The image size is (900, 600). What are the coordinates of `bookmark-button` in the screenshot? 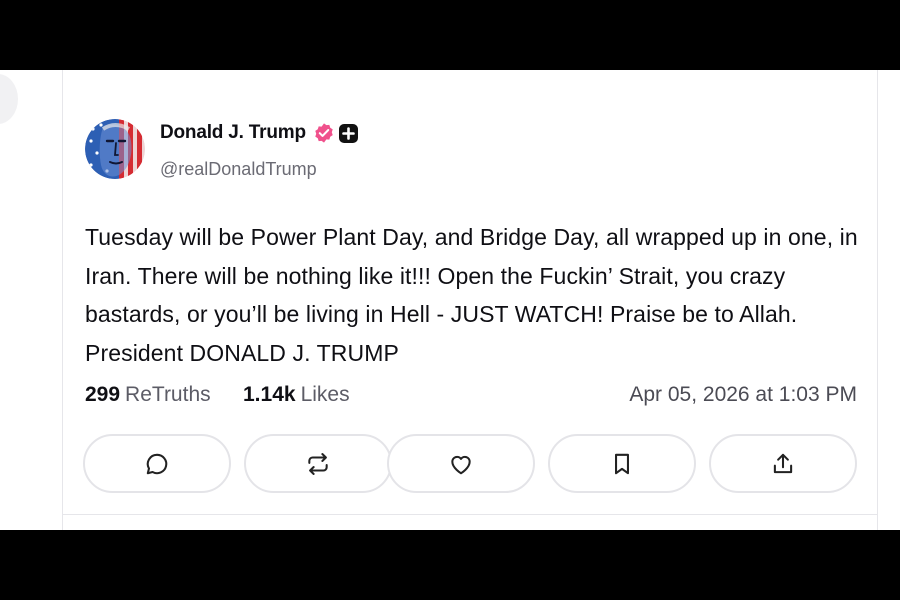 It's located at (622, 463).